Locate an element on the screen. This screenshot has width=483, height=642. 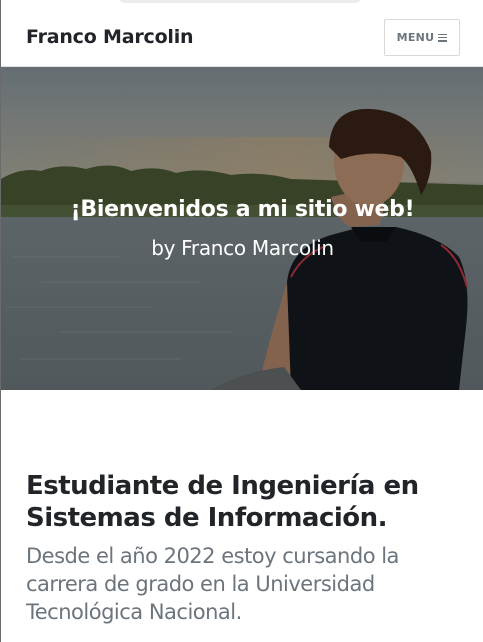
hero-subtitle: by Franco Marcolin is located at coordinates (242, 248).